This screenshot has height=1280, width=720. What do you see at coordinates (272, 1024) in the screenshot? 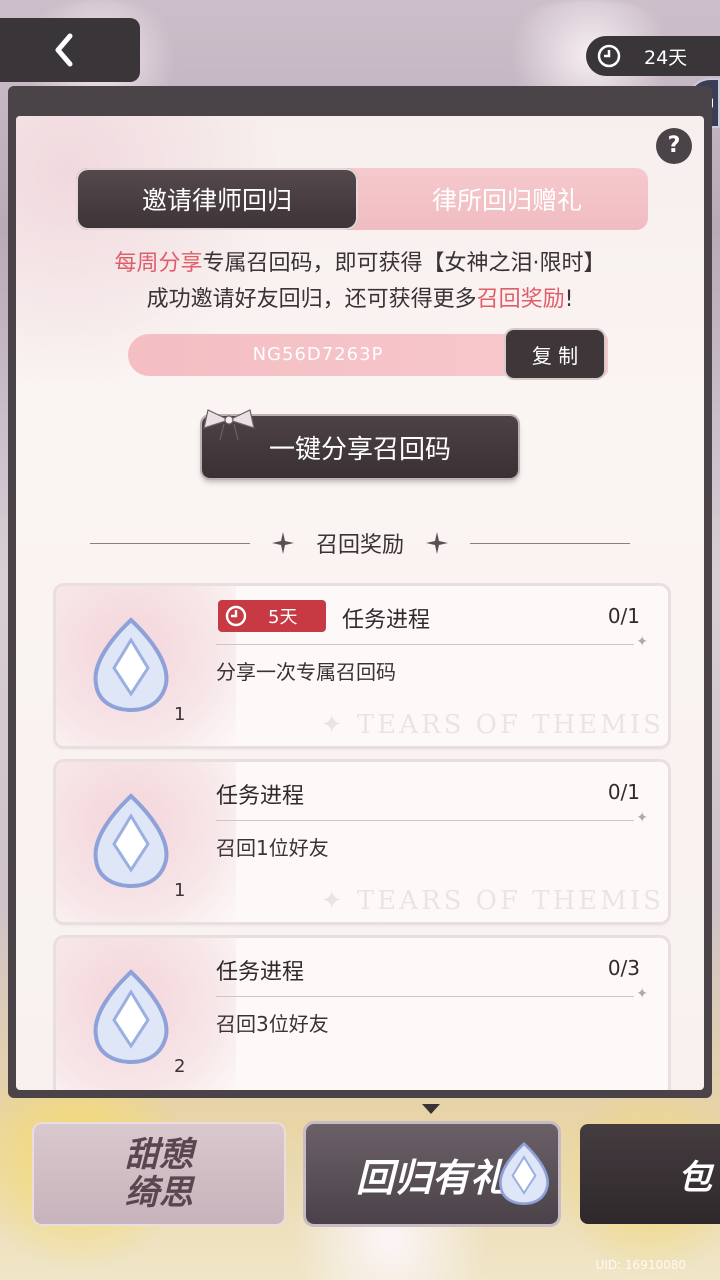
I see `task-description: 召回3位好友` at bounding box center [272, 1024].